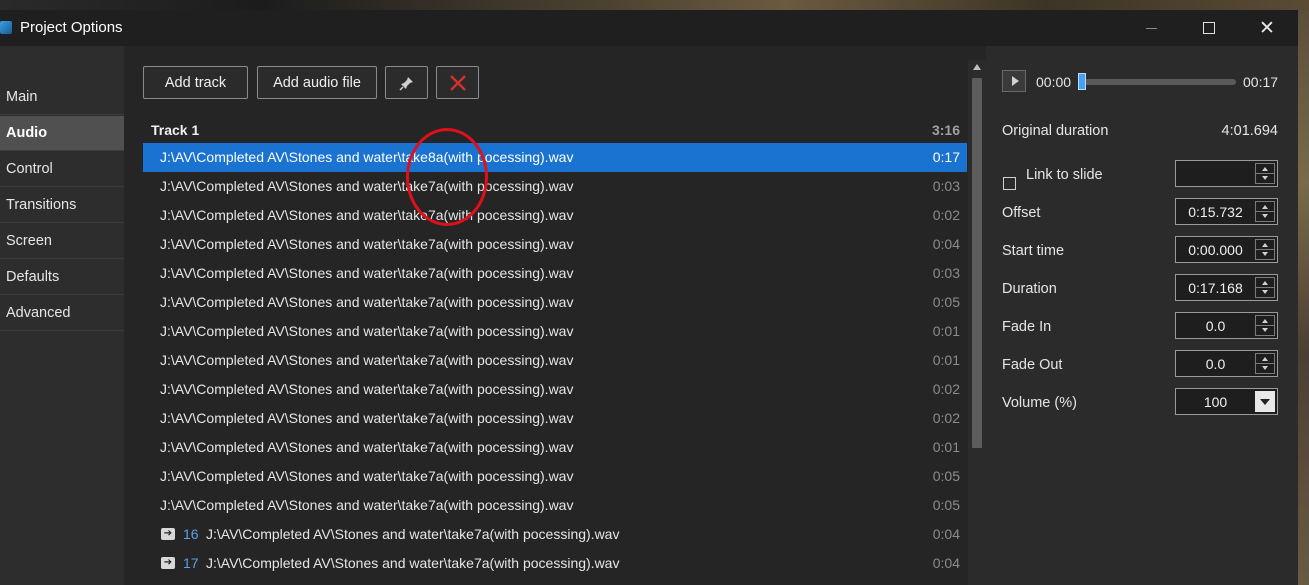 This screenshot has width=1309, height=585. I want to click on link-to-slide-checkbox, so click(1009, 183).